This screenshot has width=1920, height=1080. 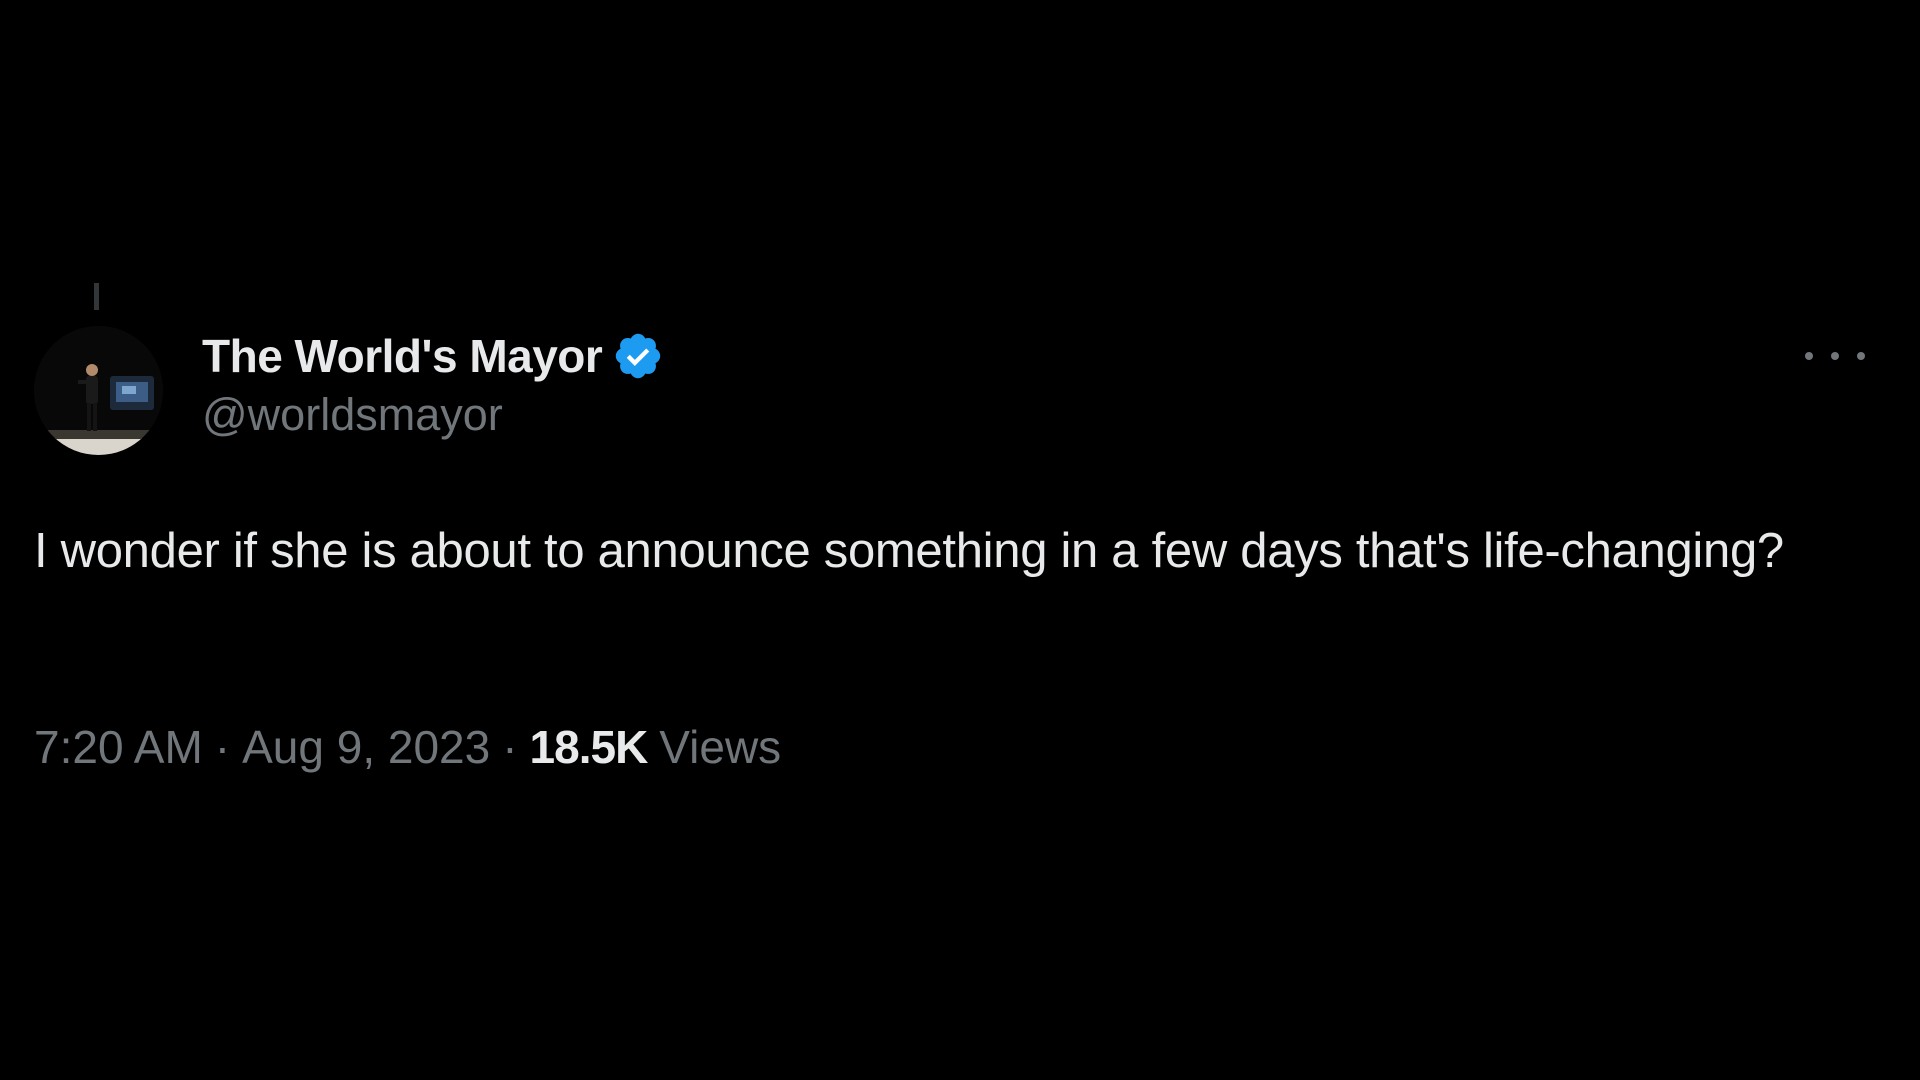 What do you see at coordinates (433, 415) in the screenshot?
I see `author-handle: @worldsmayor` at bounding box center [433, 415].